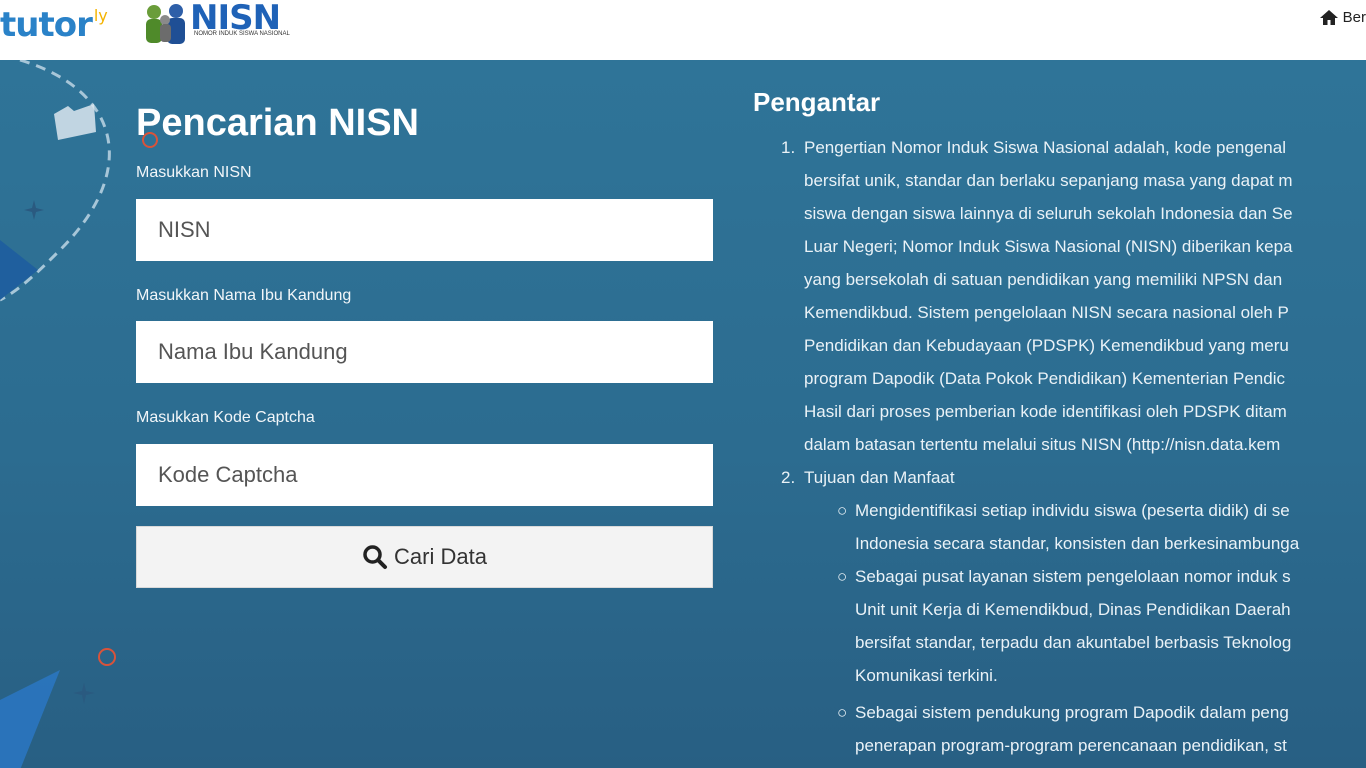 The image size is (1366, 768). I want to click on home-link-label: Ber, so click(1354, 17).